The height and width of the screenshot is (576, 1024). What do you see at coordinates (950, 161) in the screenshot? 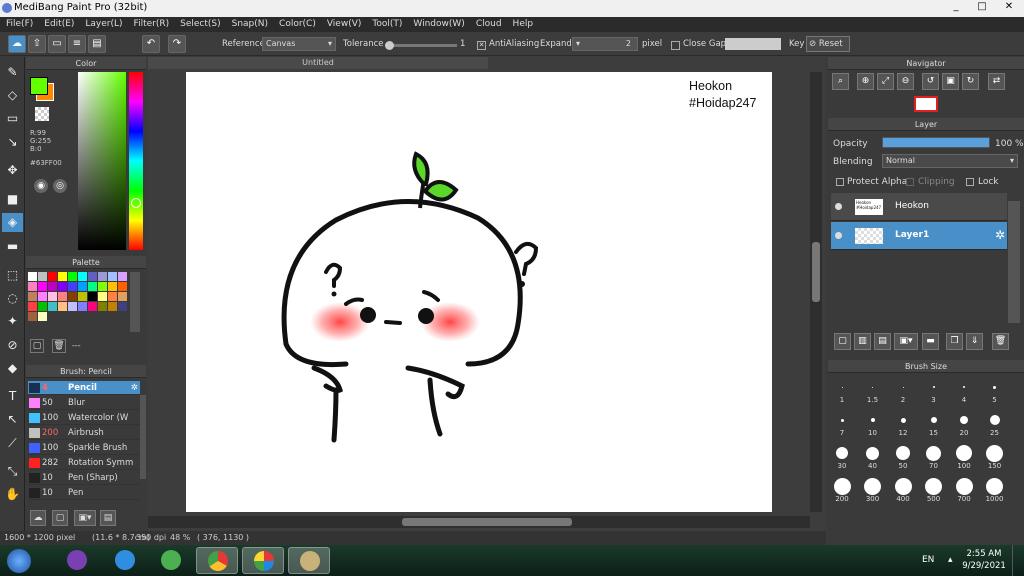
I see `blending-select: Normal ▾` at bounding box center [950, 161].